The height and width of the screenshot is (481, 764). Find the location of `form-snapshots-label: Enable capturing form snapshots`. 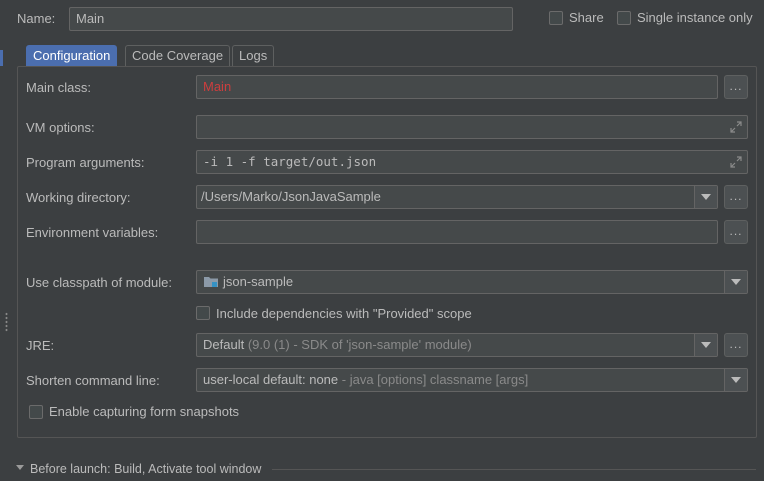

form-snapshots-label: Enable capturing form snapshots is located at coordinates (144, 411).